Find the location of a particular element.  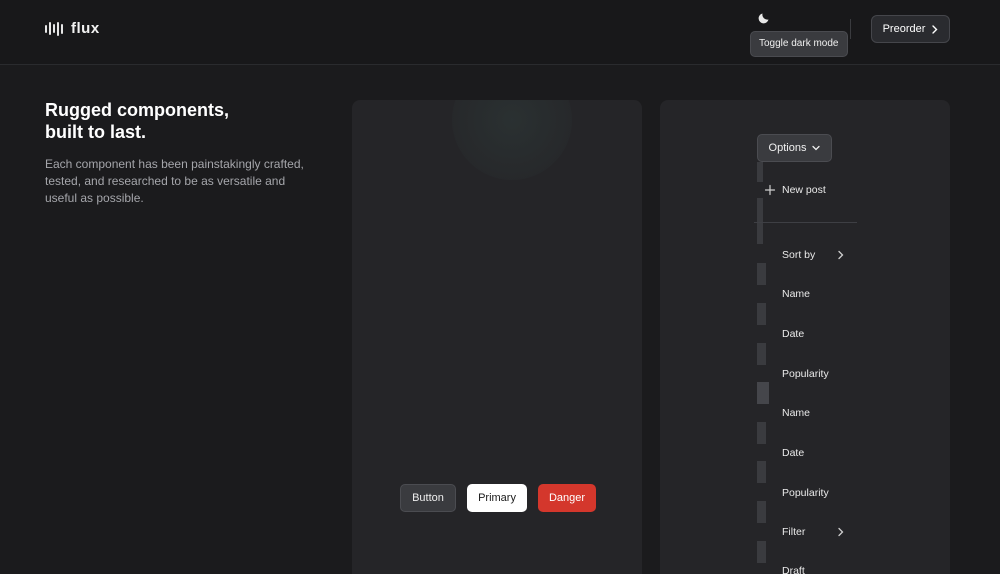

menu-item-filter: Filter is located at coordinates (793, 532).